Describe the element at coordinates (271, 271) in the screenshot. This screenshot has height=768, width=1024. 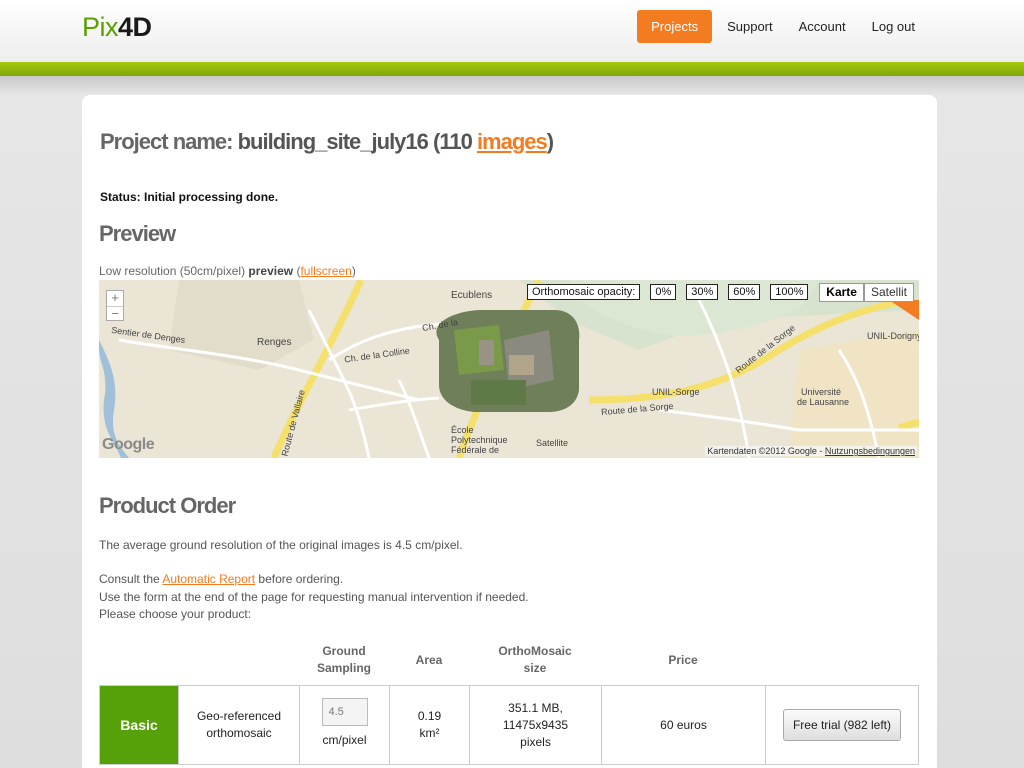
I see `preview-word: preview` at that location.